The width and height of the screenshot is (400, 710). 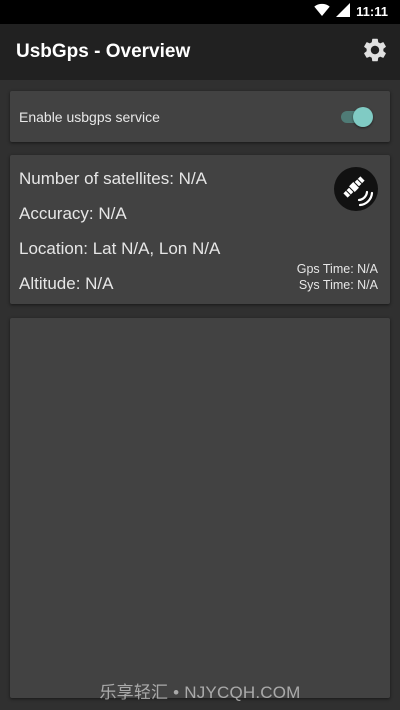 I want to click on gps-time: Gps Time: N/A, so click(x=337, y=269).